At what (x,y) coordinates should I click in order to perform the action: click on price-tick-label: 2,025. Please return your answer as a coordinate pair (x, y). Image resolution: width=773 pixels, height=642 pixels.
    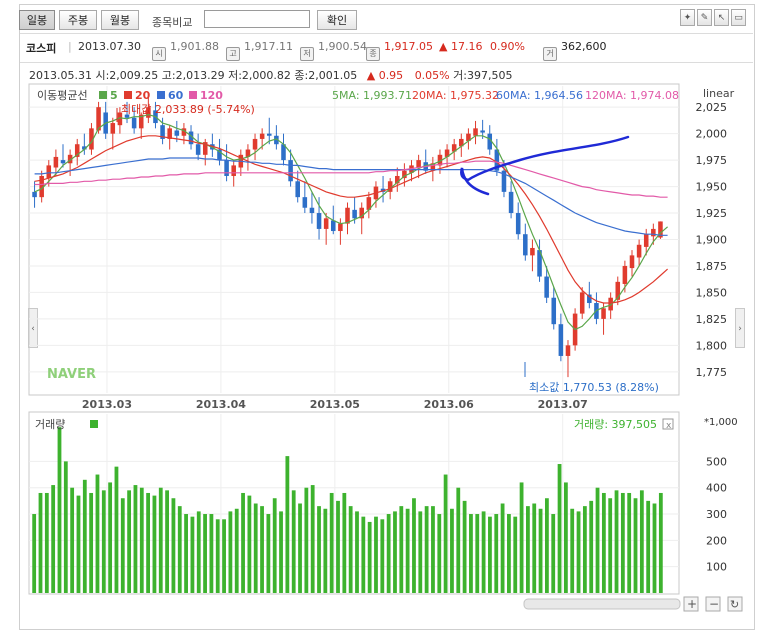
    Looking at the image, I should click on (712, 107).